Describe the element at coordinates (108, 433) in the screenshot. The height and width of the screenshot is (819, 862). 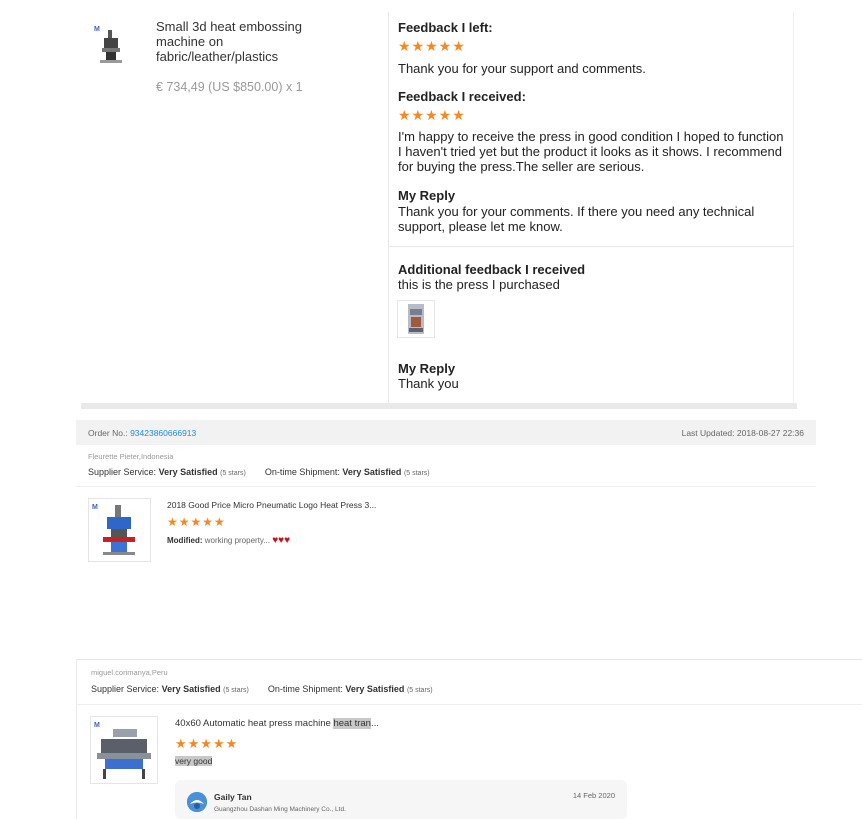
I see `order-number-label: Order No.:` at that location.